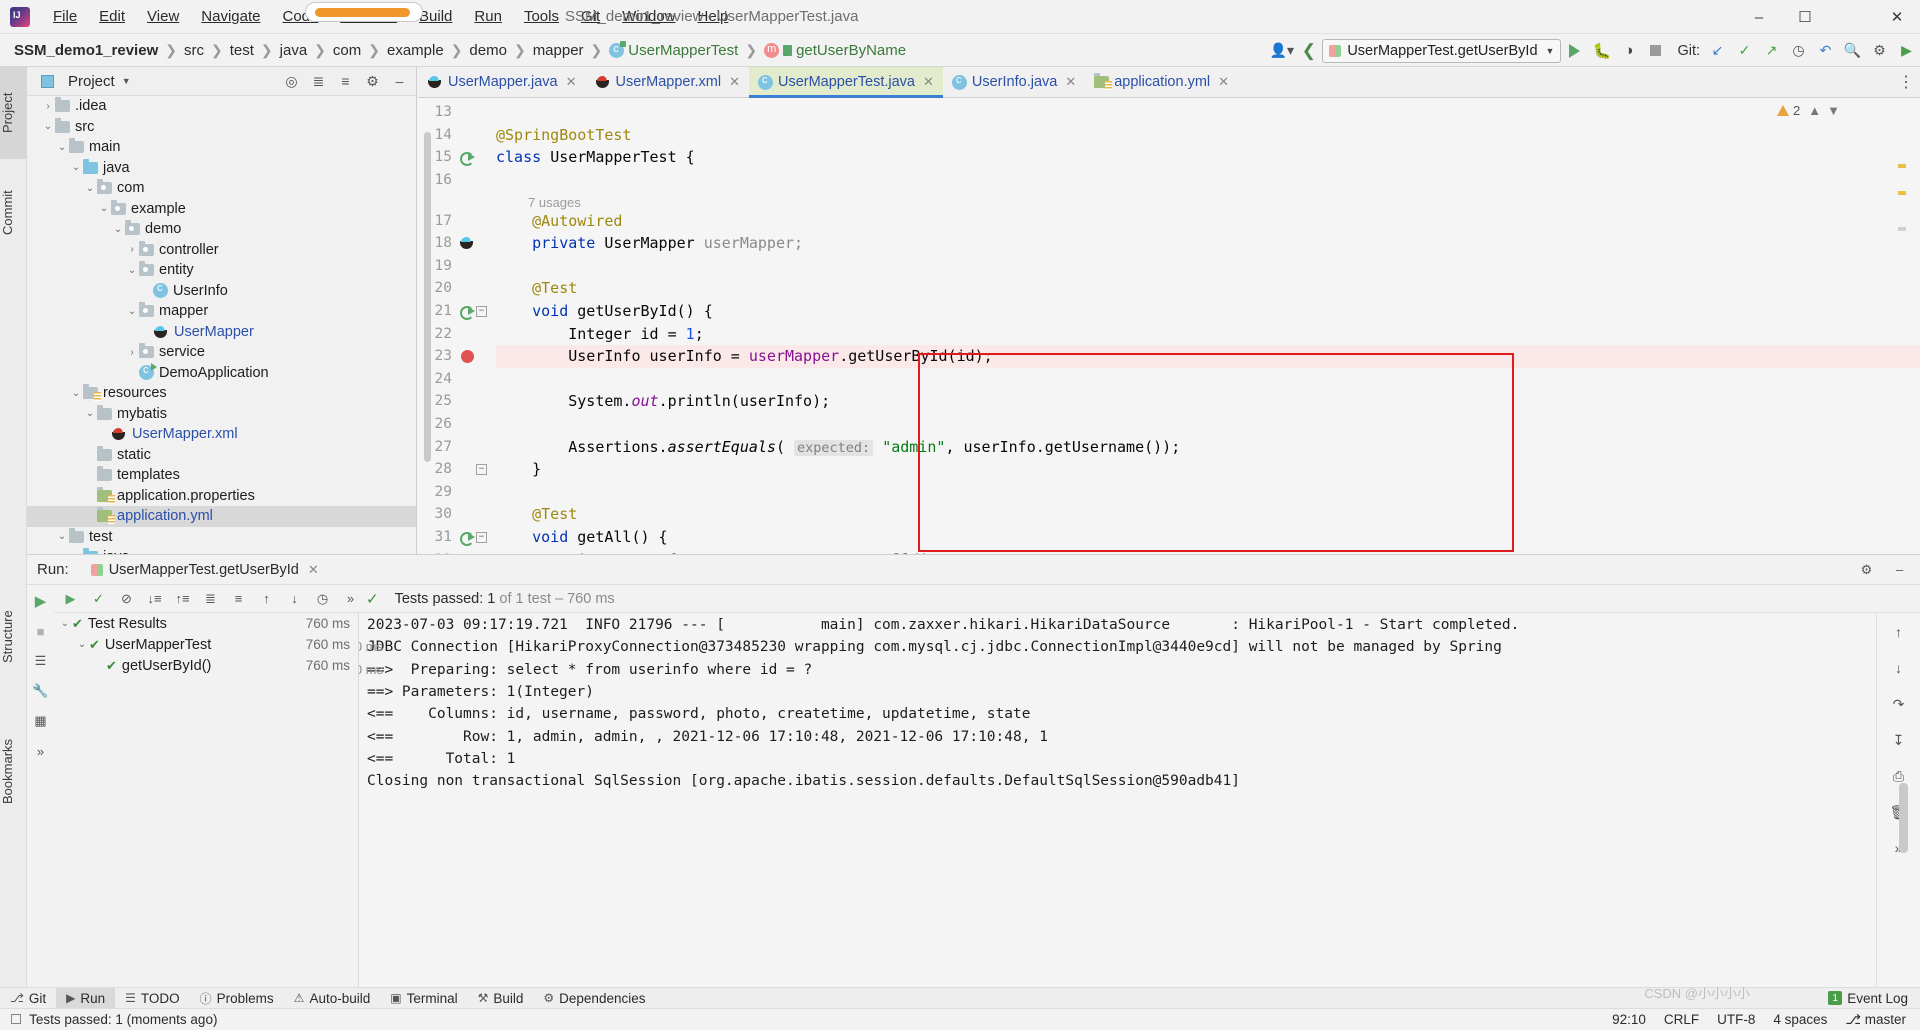 The width and height of the screenshot is (1920, 1030). What do you see at coordinates (41, 661) in the screenshot?
I see `structure-icon: ☰` at bounding box center [41, 661].